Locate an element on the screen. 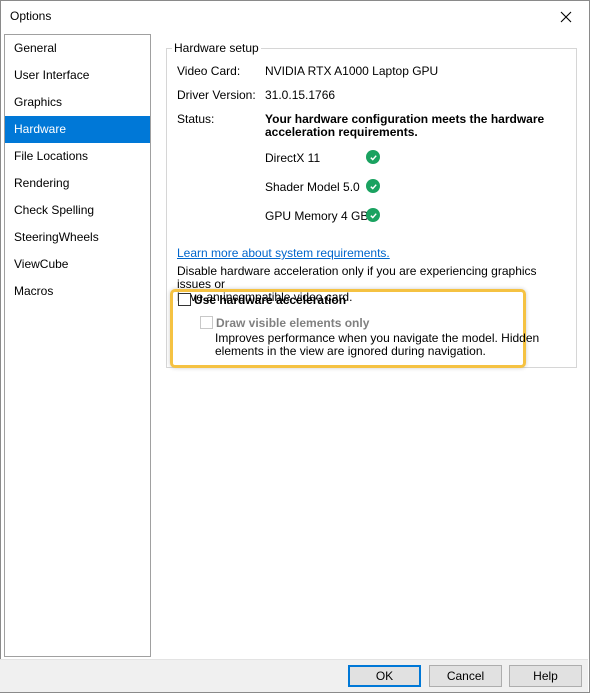 The width and height of the screenshot is (590, 693). requirement-gpu-memory: GPU Memory 4 GB is located at coordinates (317, 216).